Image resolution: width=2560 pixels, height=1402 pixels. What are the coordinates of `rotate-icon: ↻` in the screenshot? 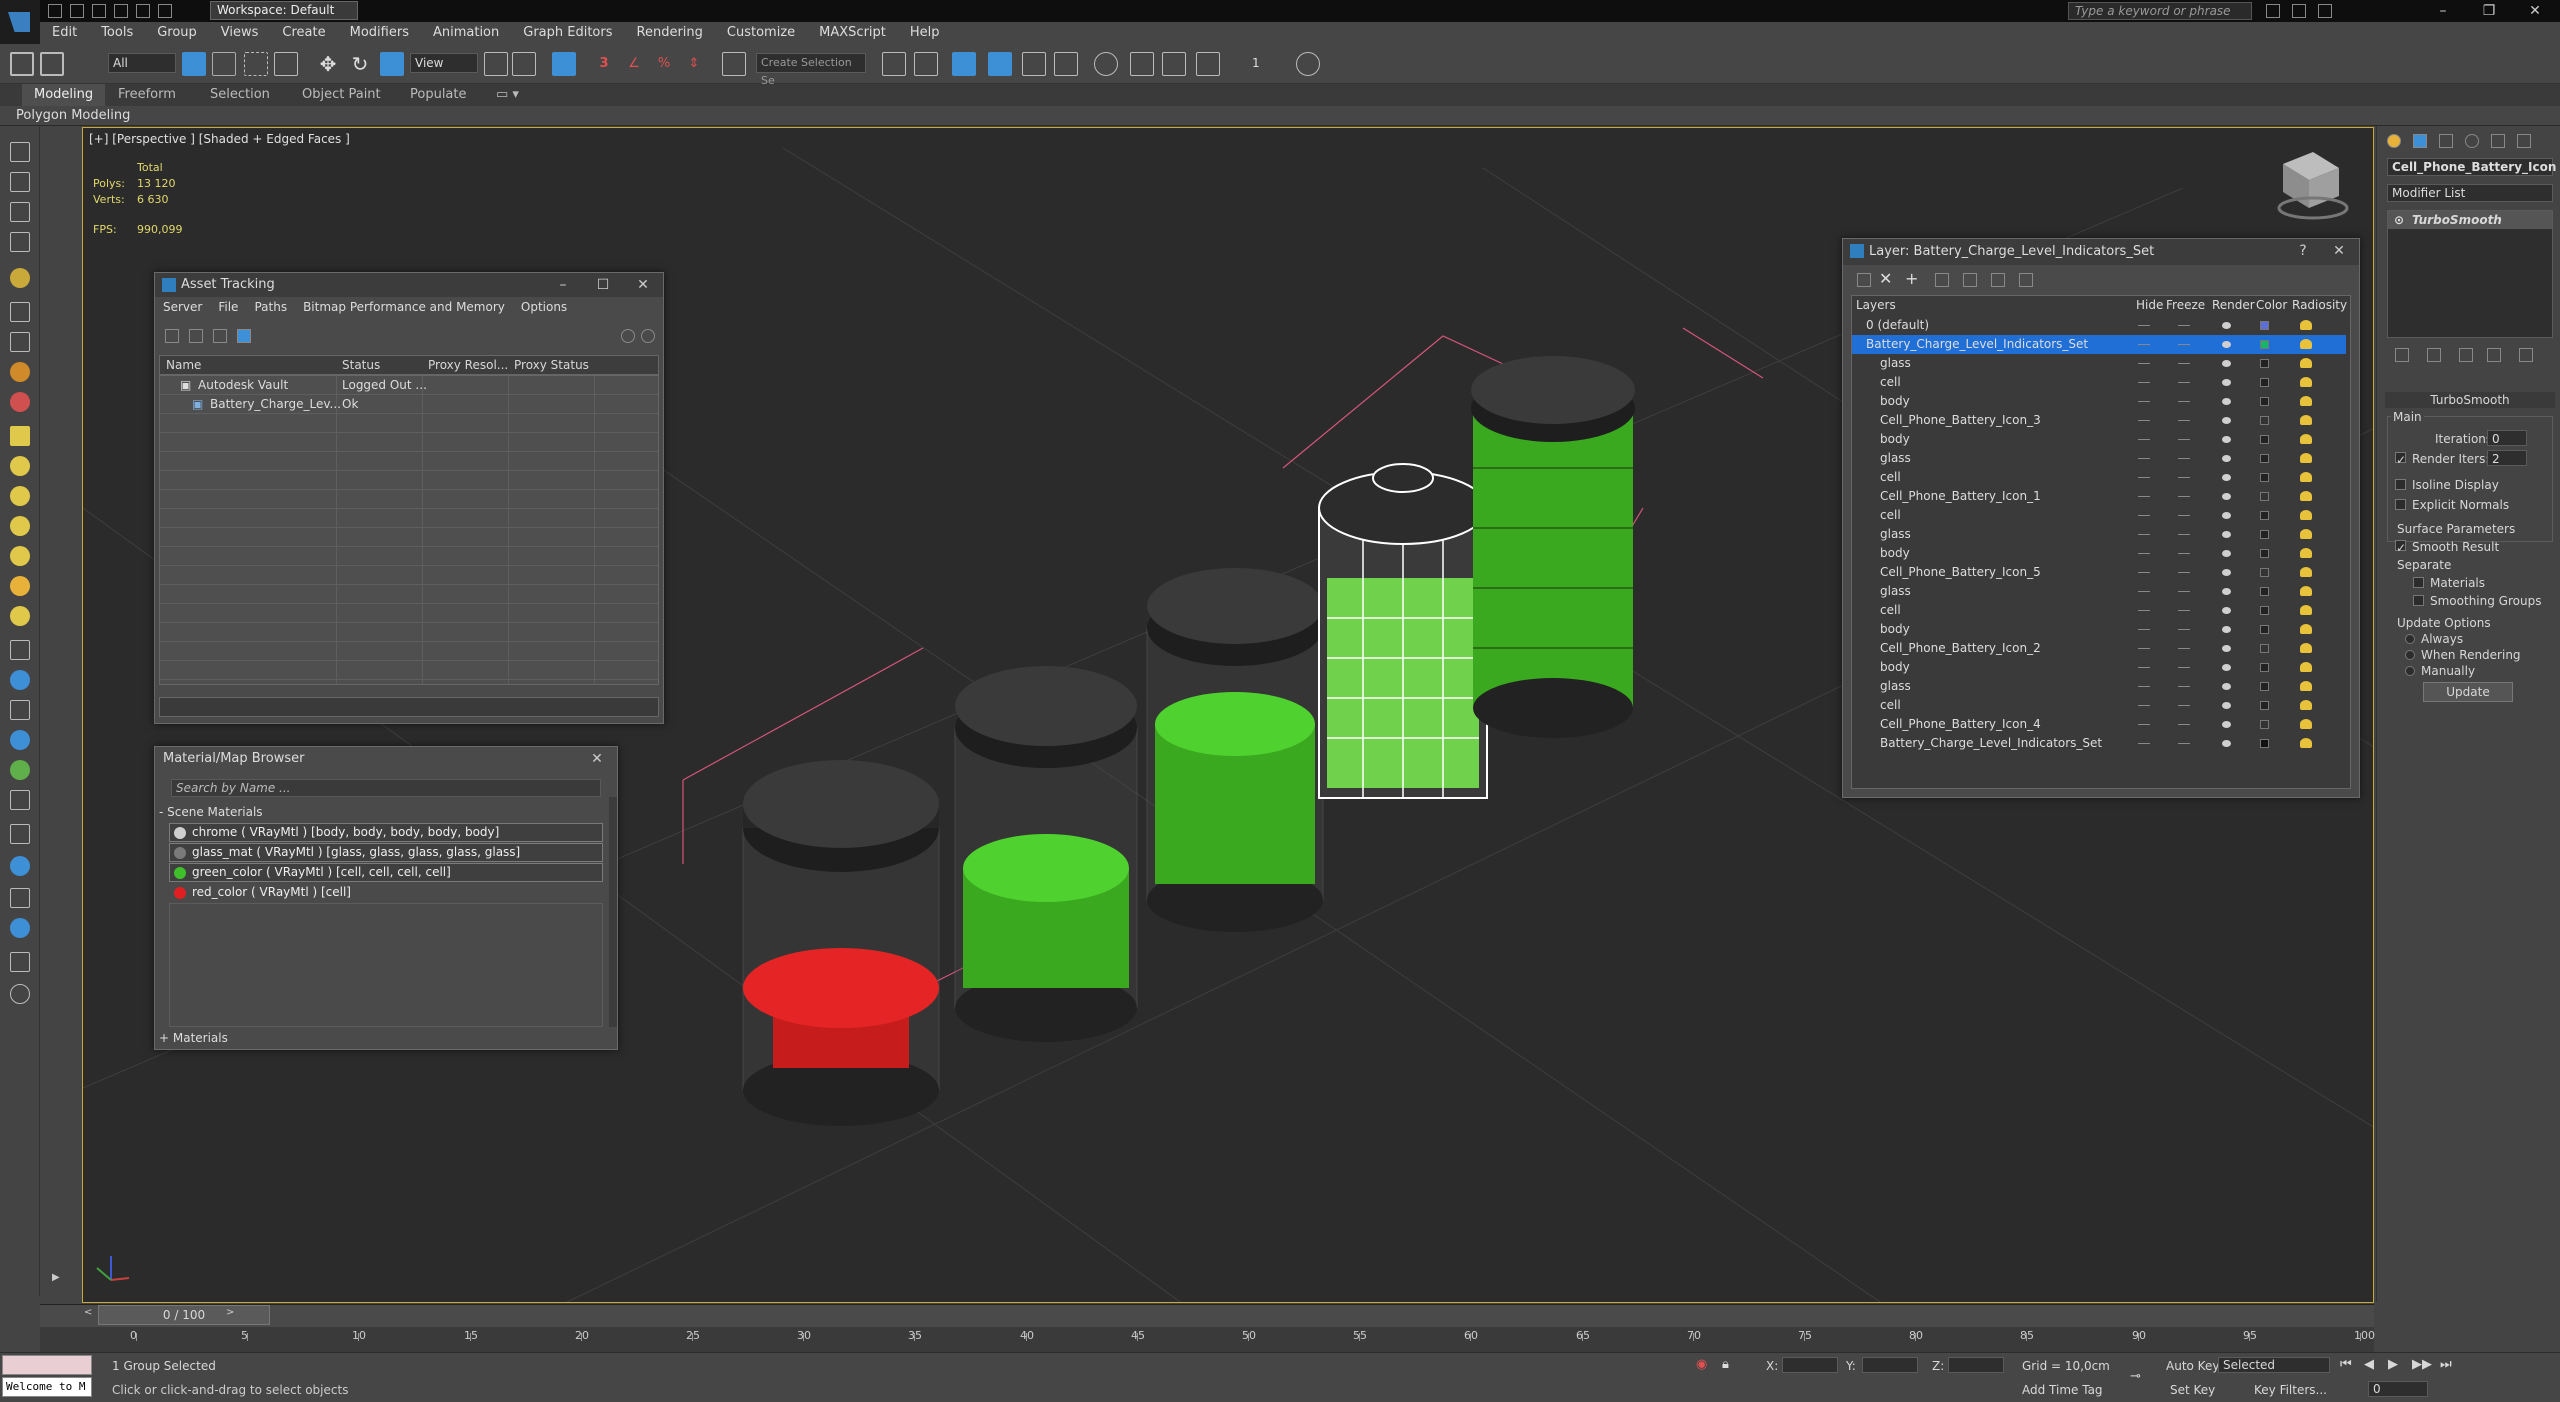 It's located at (360, 64).